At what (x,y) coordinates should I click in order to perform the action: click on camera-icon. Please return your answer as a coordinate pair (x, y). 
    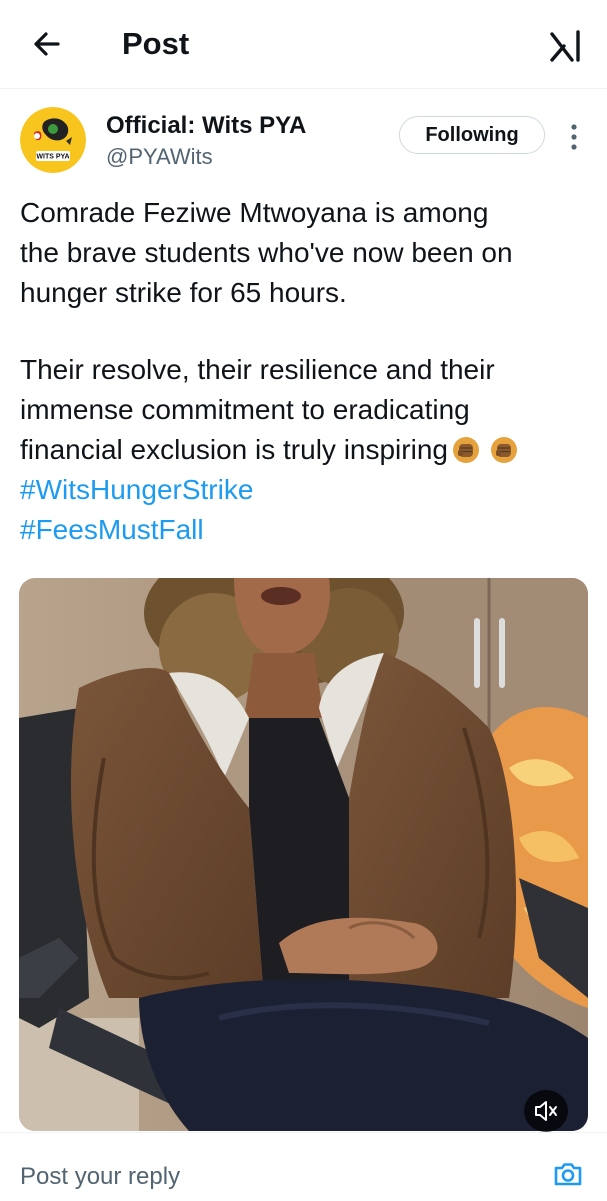
    Looking at the image, I should click on (568, 1174).